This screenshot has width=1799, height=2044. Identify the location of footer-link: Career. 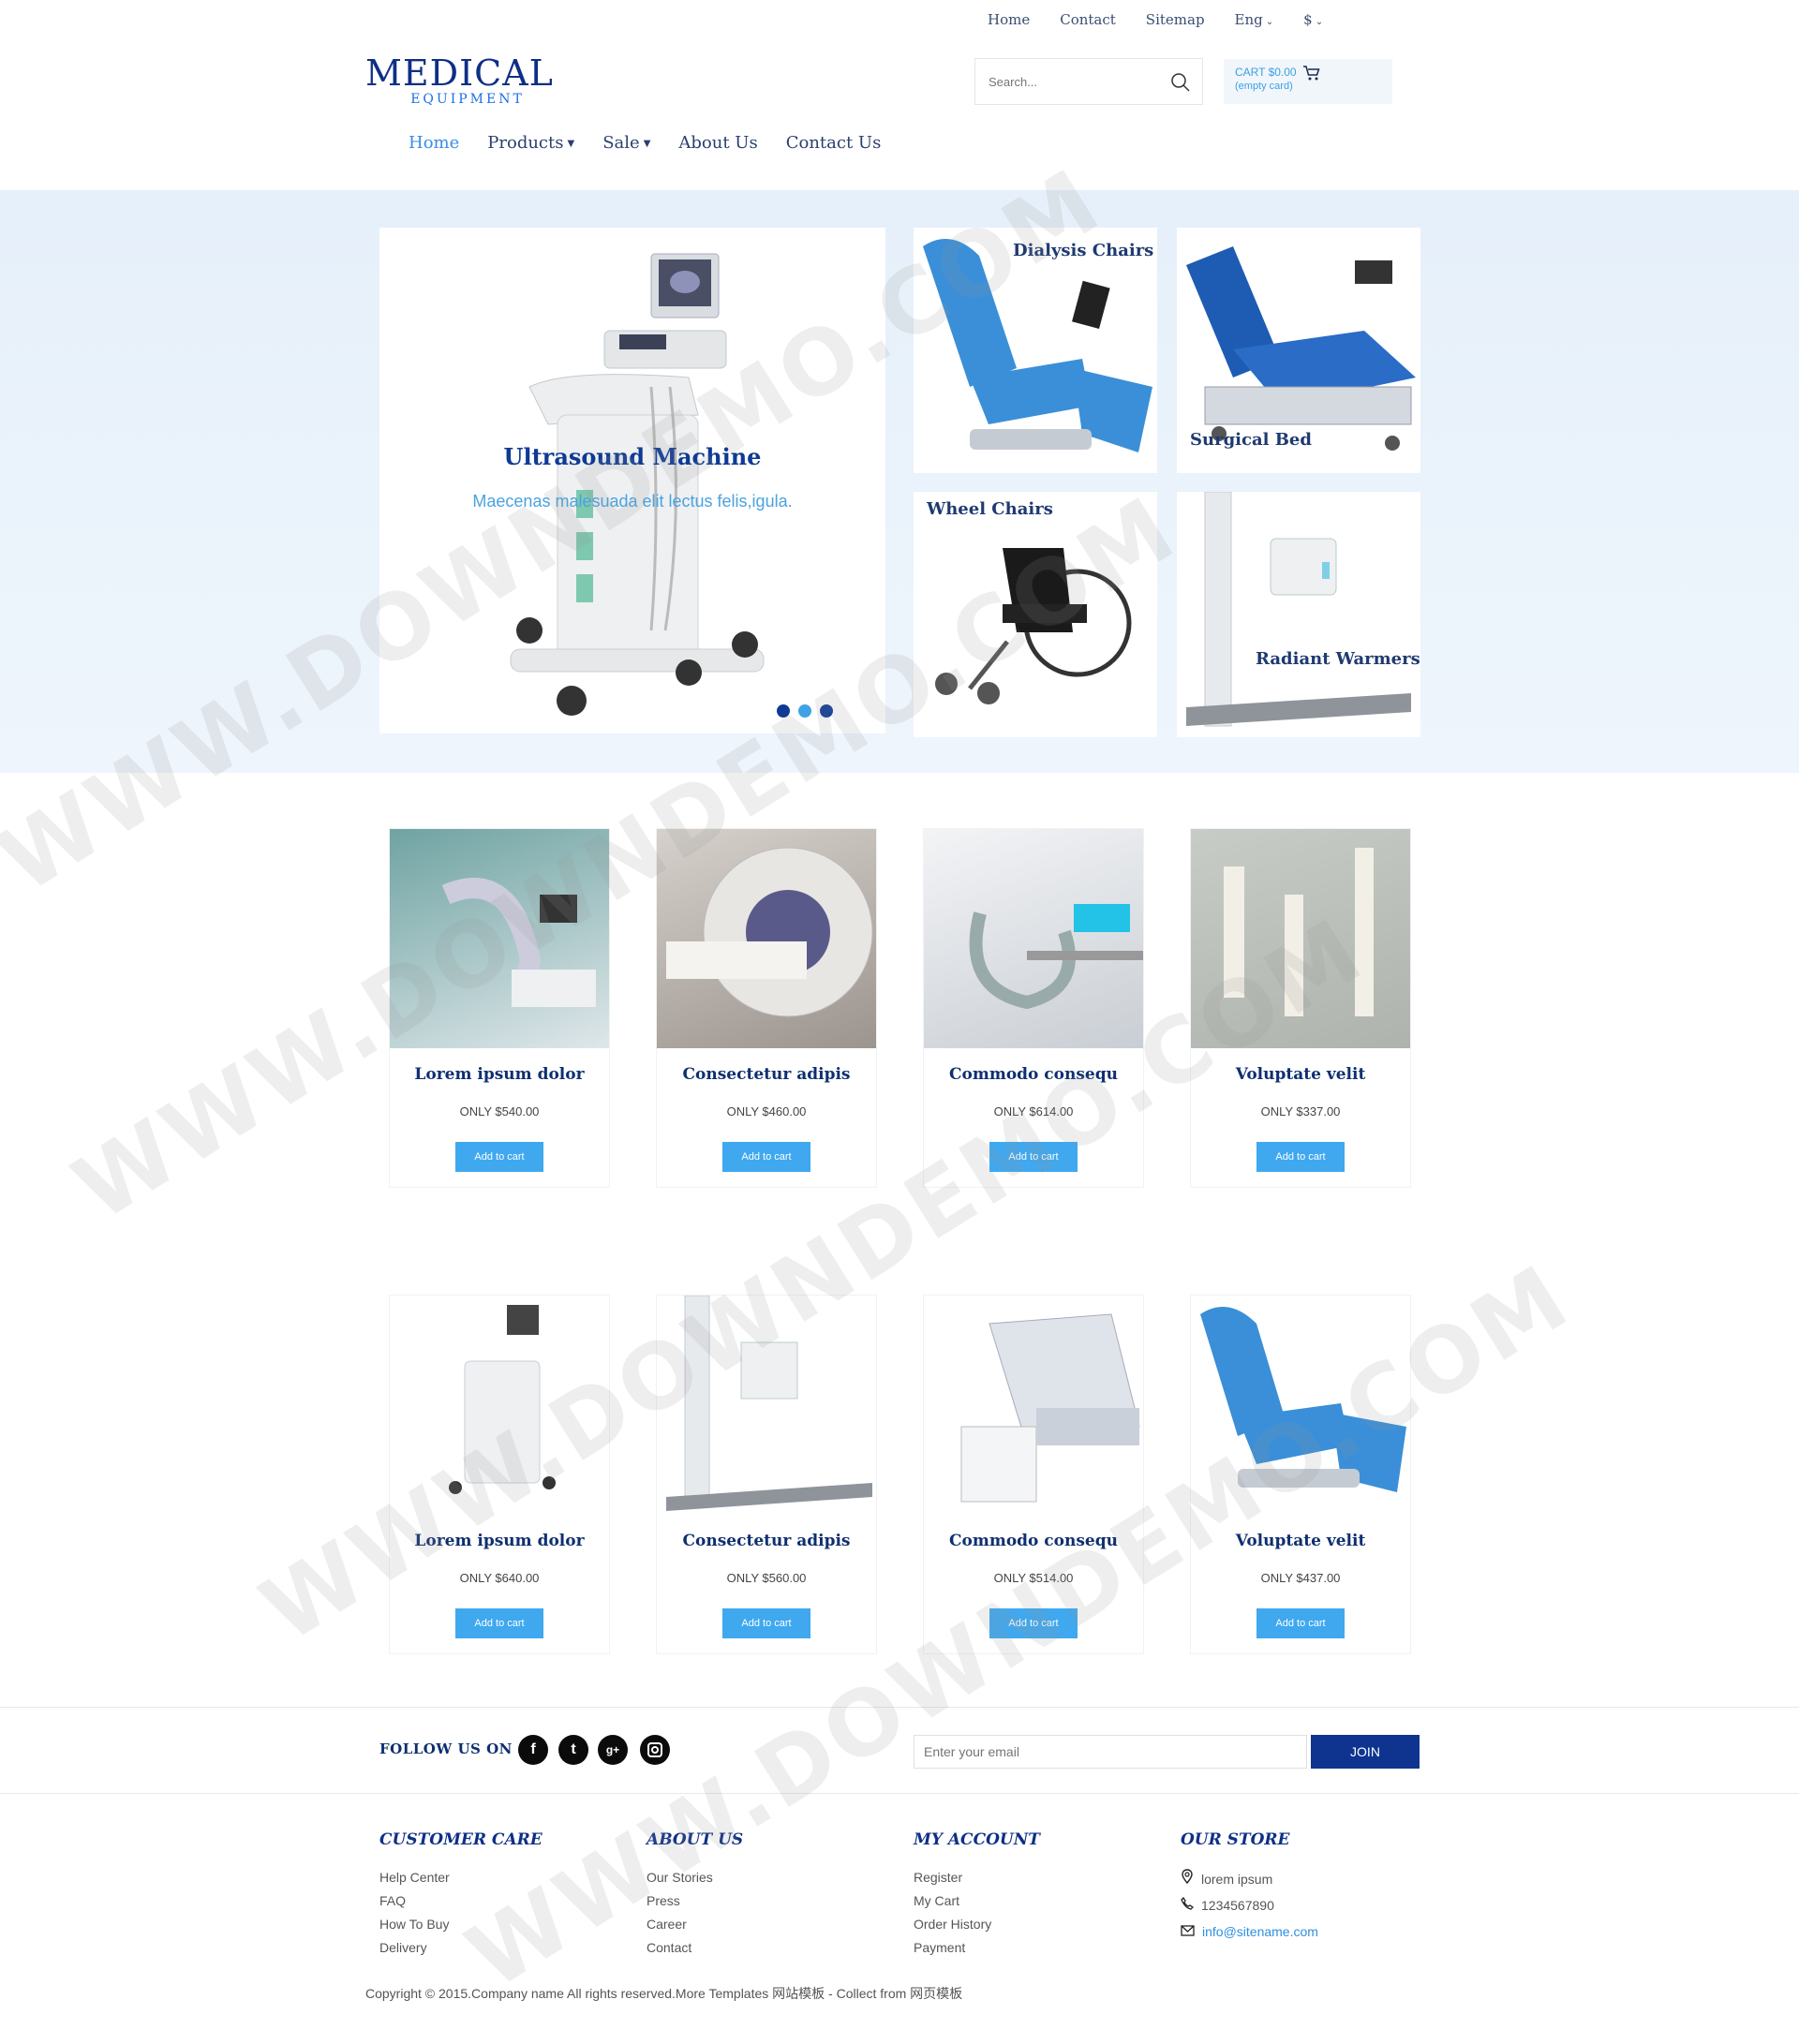
(695, 1925).